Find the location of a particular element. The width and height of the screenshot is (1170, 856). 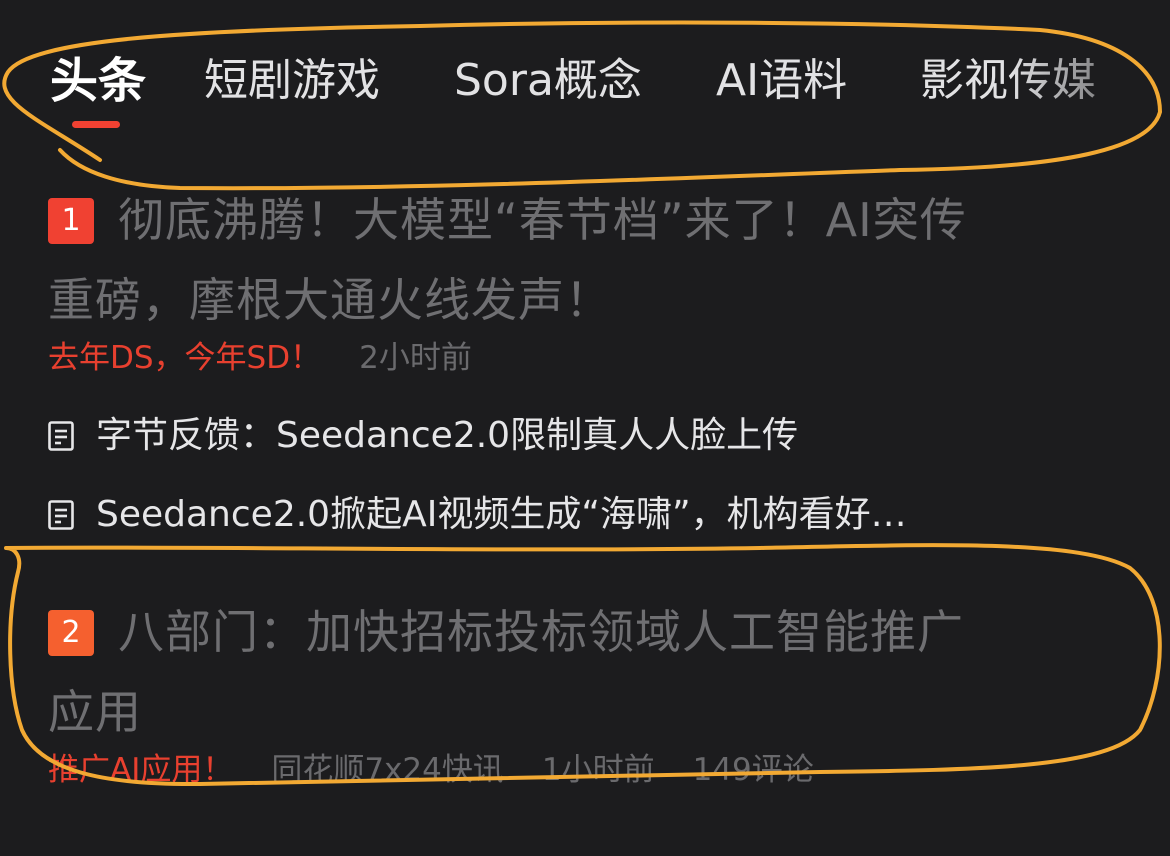

rank-badge: 1 is located at coordinates (71, 221).